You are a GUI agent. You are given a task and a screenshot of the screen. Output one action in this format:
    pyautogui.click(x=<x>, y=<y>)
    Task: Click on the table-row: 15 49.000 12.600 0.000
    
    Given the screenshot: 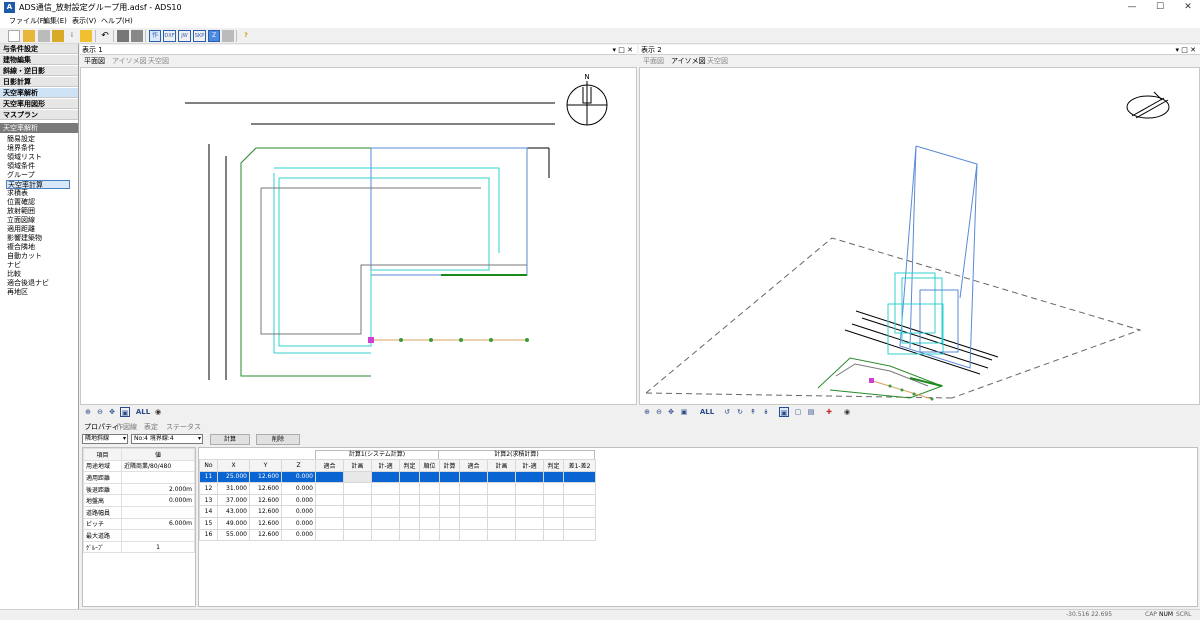 What is the action you would take?
    pyautogui.click(x=397, y=523)
    